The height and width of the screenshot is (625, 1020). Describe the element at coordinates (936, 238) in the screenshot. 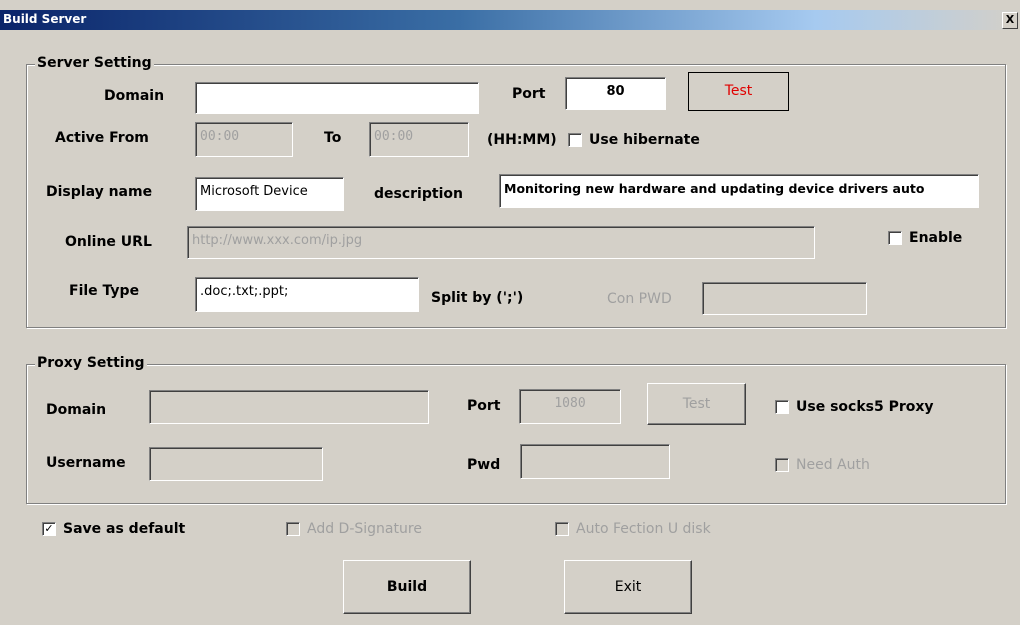

I see `enable-label: Enable` at that location.